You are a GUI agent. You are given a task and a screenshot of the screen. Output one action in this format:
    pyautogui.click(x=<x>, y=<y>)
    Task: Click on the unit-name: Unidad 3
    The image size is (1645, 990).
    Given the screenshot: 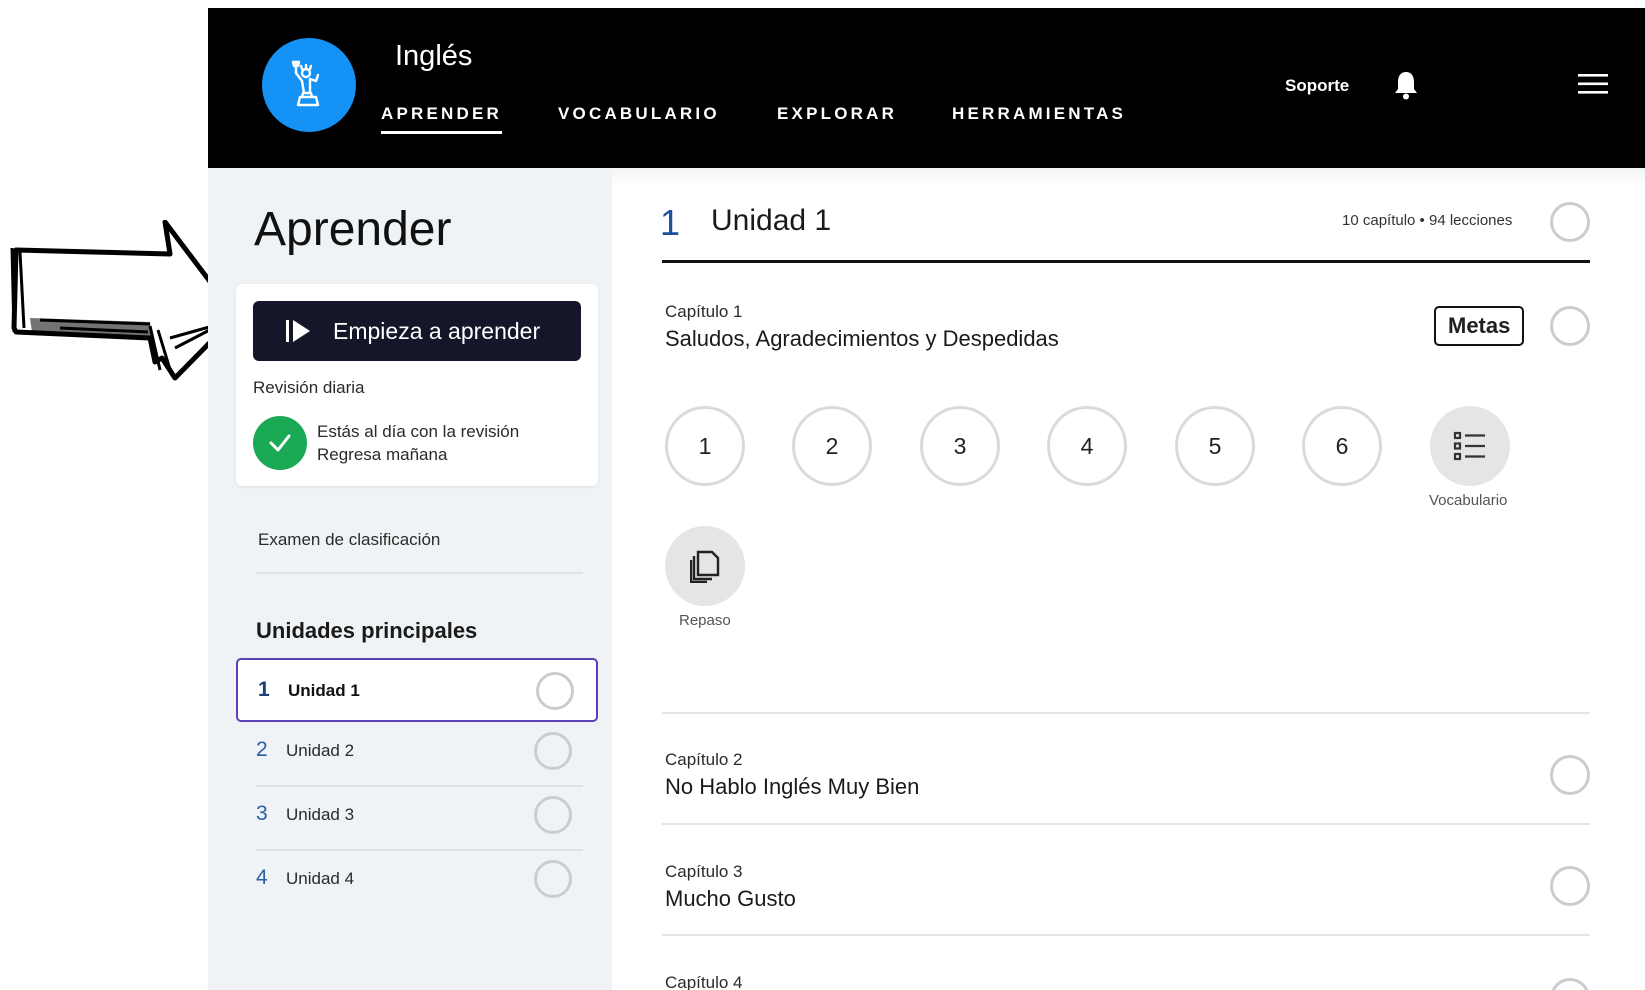 What is the action you would take?
    pyautogui.click(x=320, y=814)
    